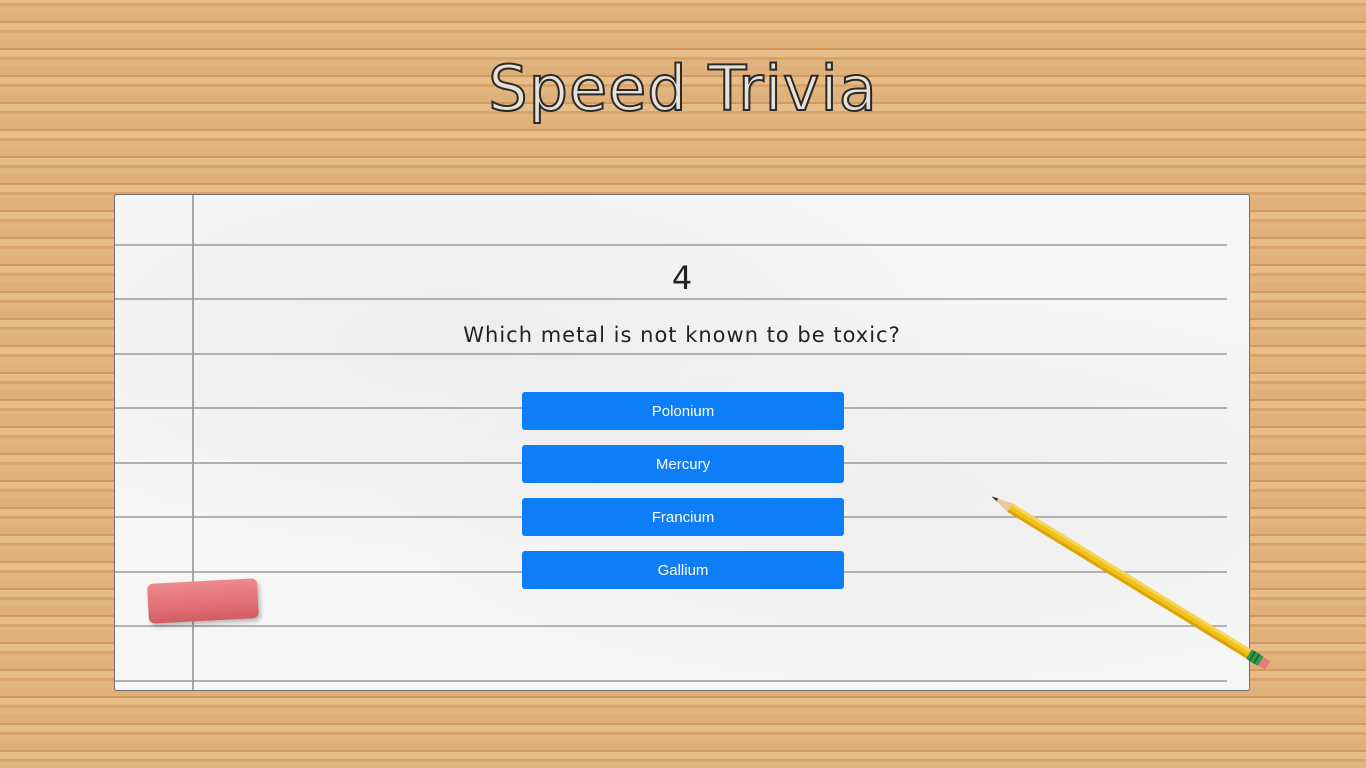  I want to click on app-title: Speed Trivia, so click(682, 88).